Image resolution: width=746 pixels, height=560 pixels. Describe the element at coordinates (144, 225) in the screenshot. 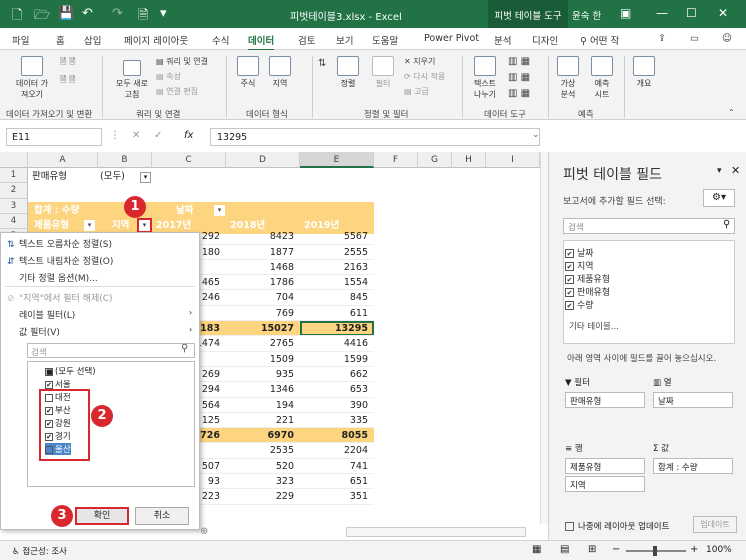

I see `region-filter-button-icon: ▾` at that location.